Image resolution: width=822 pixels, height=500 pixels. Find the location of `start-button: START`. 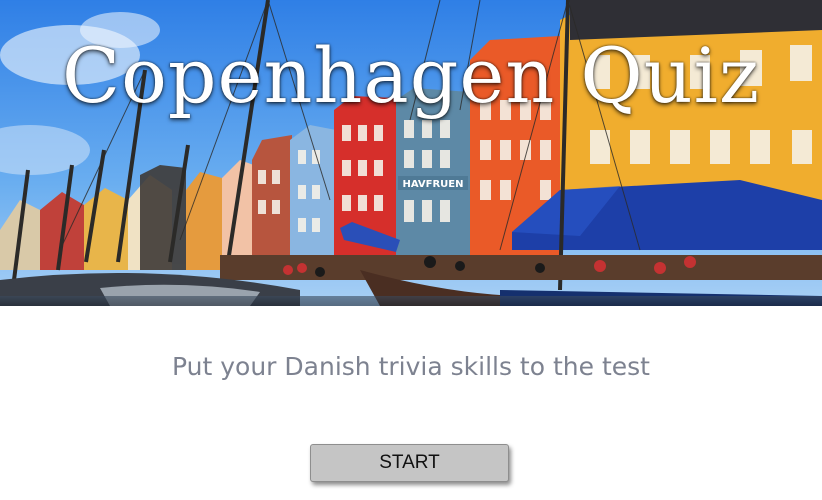

start-button: START is located at coordinates (409, 463).